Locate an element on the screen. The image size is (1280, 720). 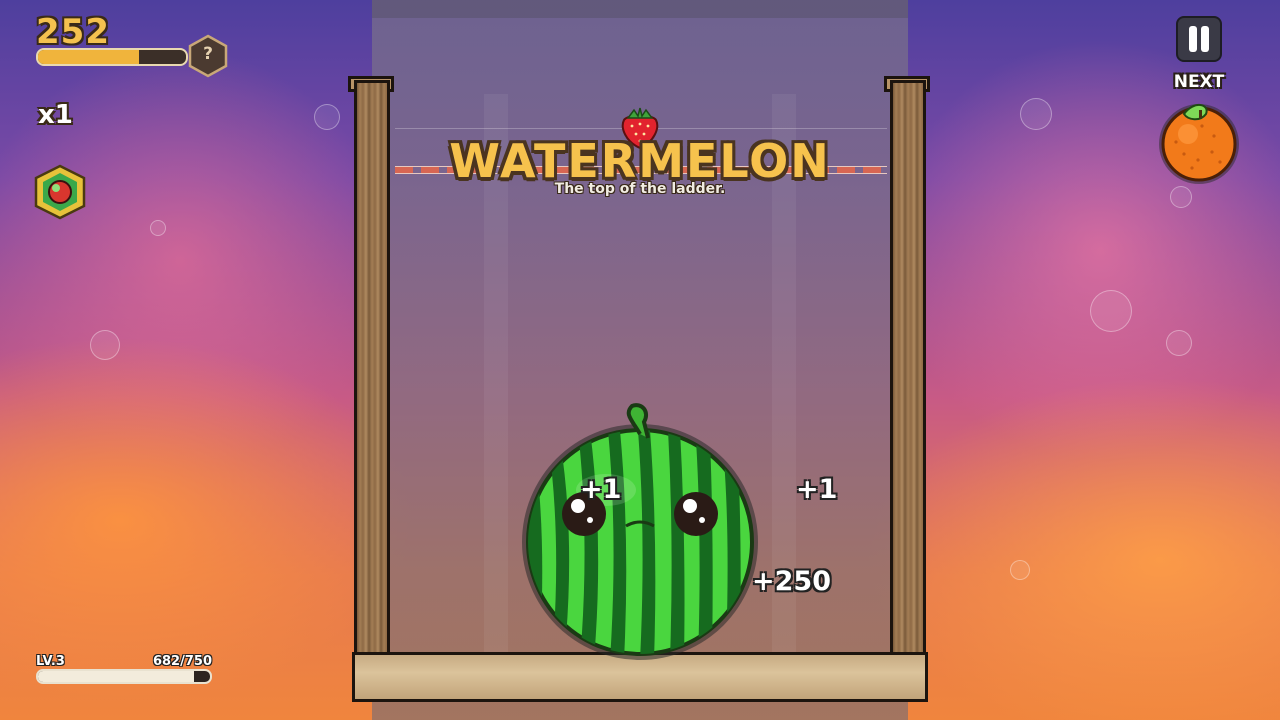
xp-progress-fill is located at coordinates (116, 676).